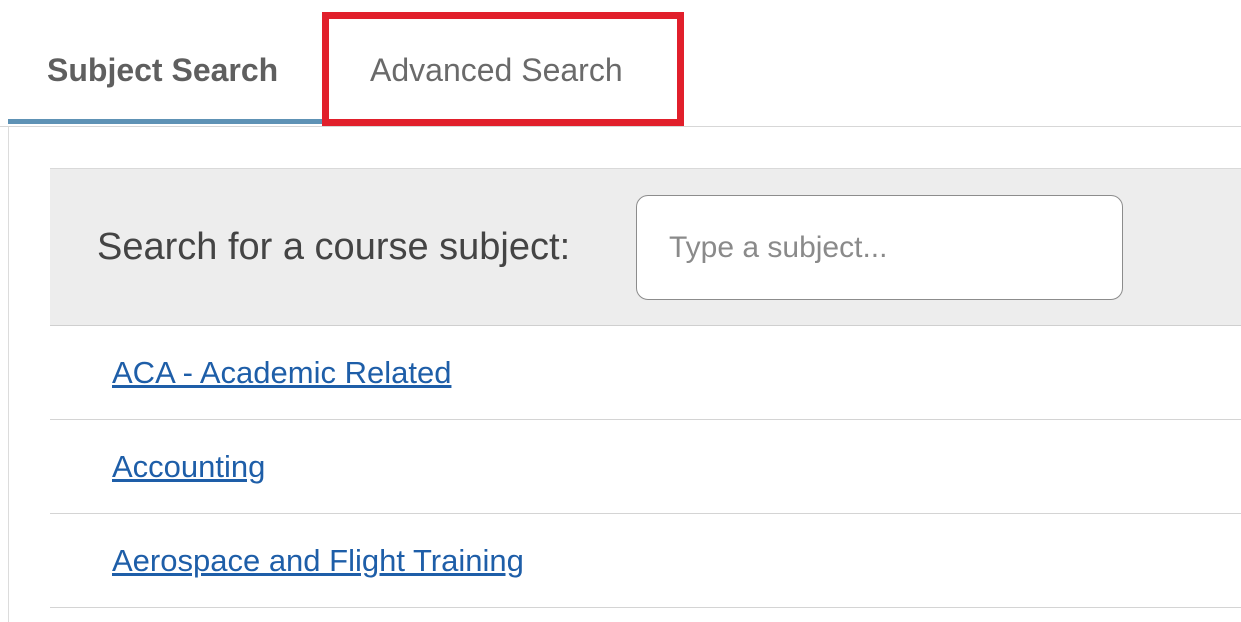 The height and width of the screenshot is (622, 1241). Describe the element at coordinates (162, 70) in the screenshot. I see `tab-subject-search: Subject Search` at that location.